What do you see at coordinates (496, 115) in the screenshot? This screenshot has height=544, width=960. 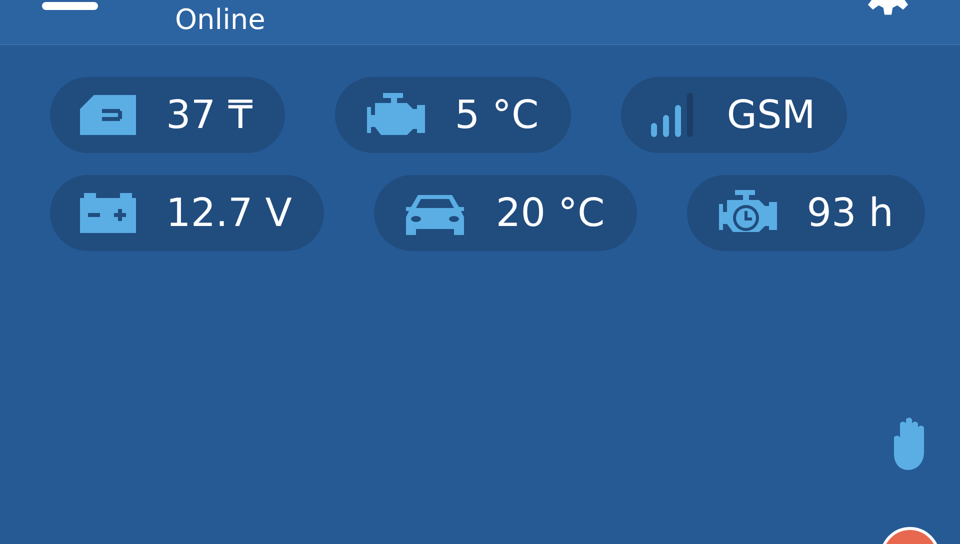 I see `chip-value: 5 °C` at bounding box center [496, 115].